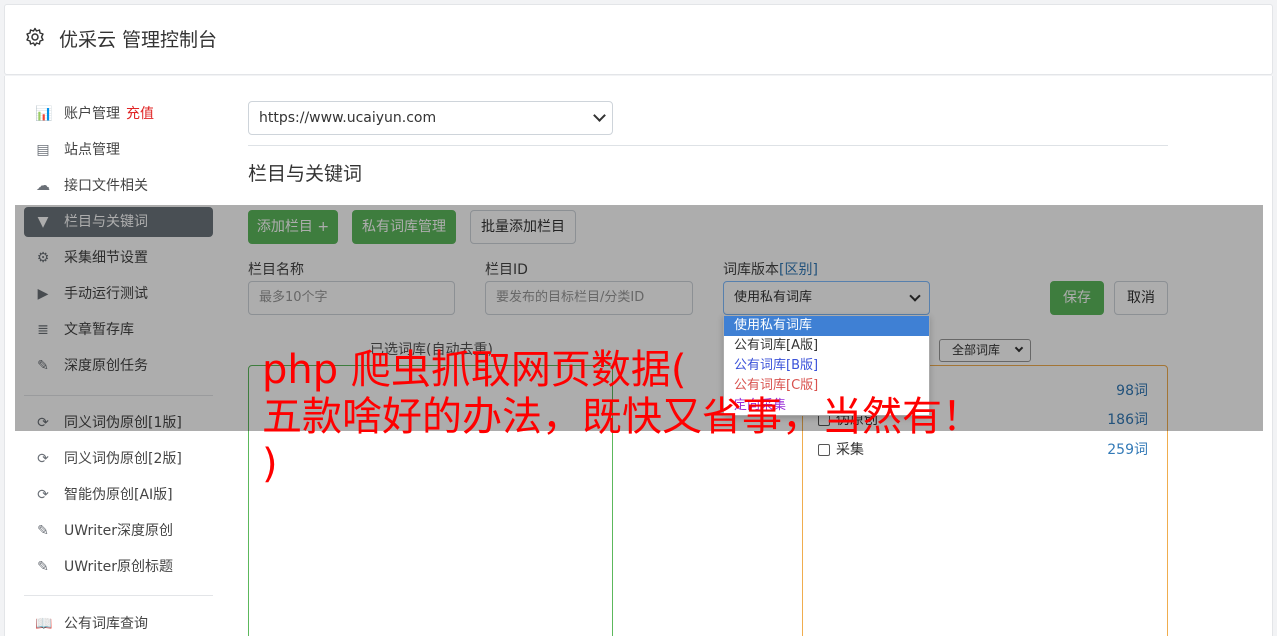  I want to click on sidebar-item-text: UWriter原创标题, so click(118, 567).